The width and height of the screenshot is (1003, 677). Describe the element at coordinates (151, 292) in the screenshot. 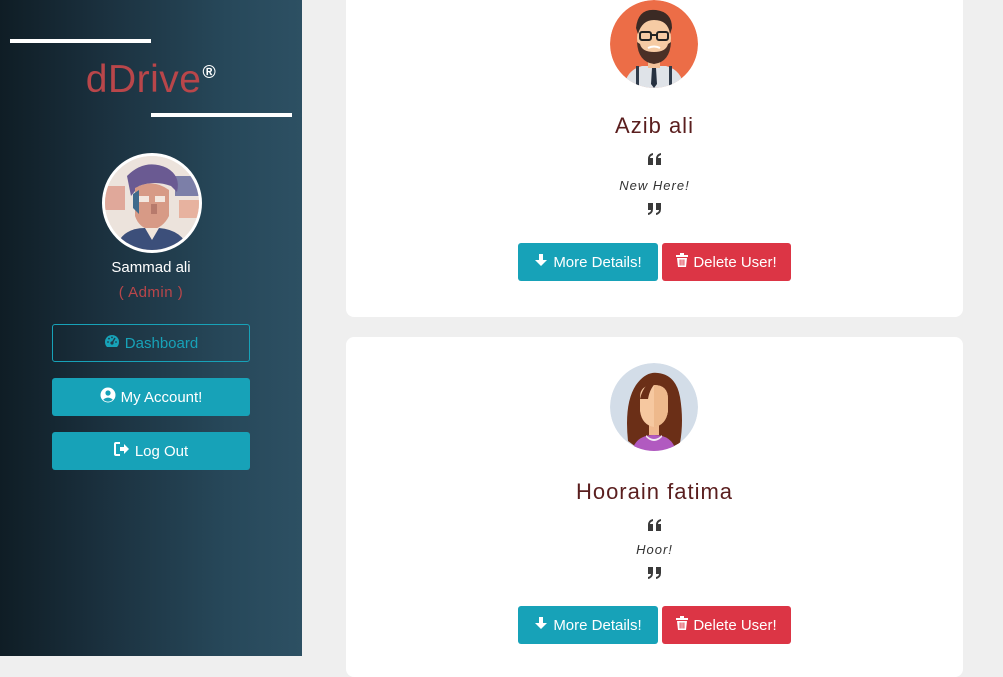

I see `profile-role: ( Admin )` at that location.